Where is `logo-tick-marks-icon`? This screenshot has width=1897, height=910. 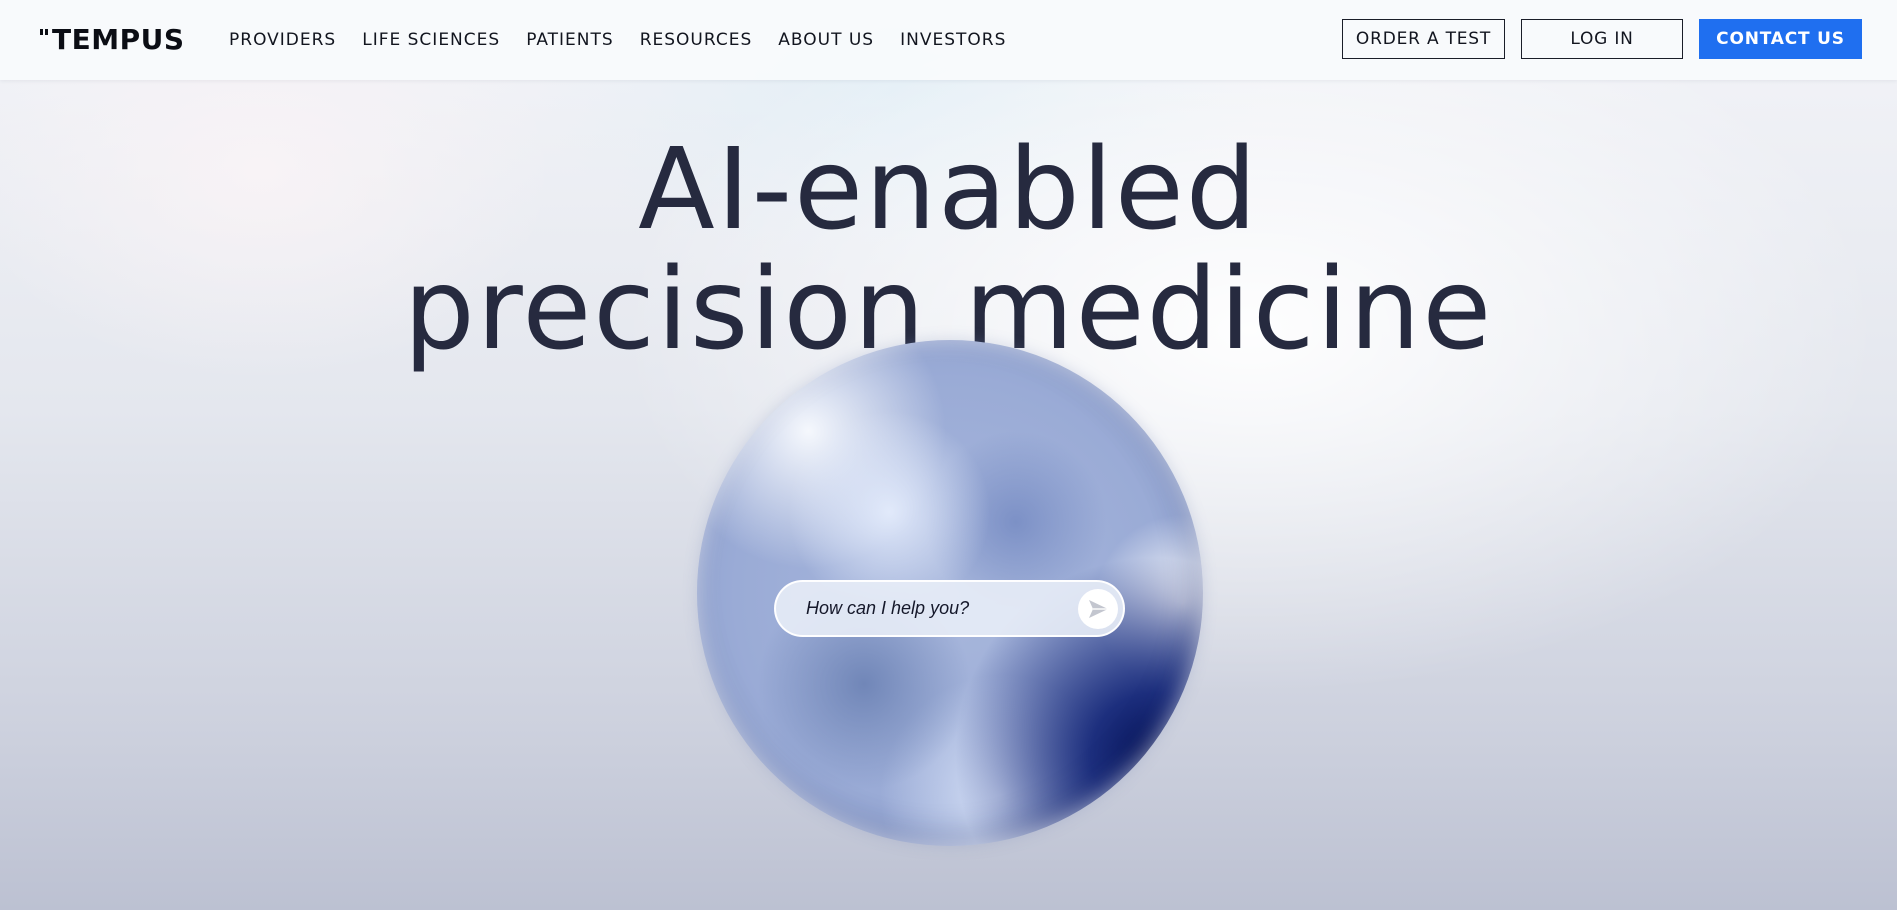
logo-tick-marks-icon is located at coordinates (46, 34).